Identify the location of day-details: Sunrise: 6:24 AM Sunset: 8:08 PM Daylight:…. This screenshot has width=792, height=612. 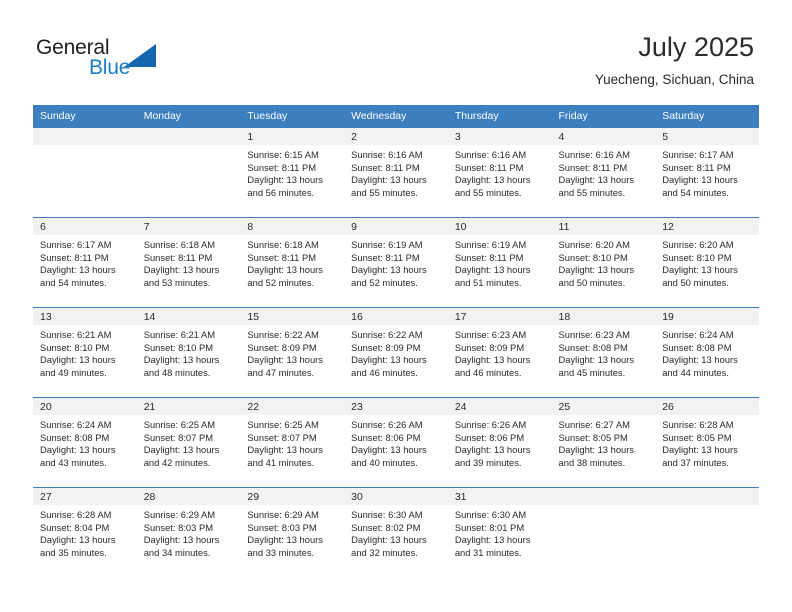
(85, 442).